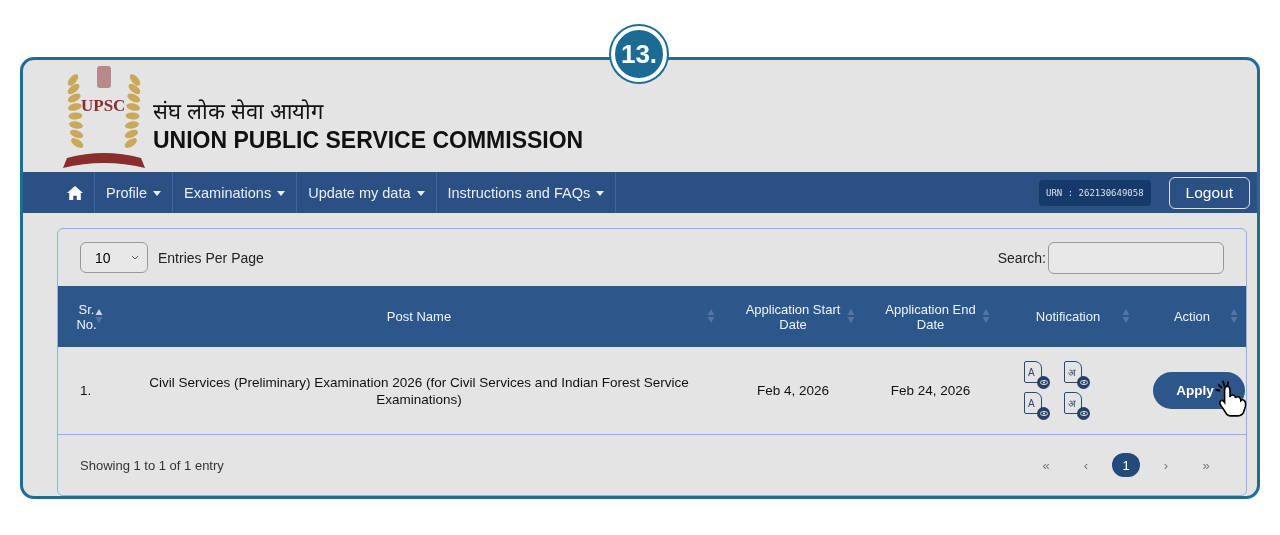 This screenshot has width=1280, height=535. What do you see at coordinates (152, 465) in the screenshot?
I see `entries-info: Showing 1 to 1 of 1 entry` at bounding box center [152, 465].